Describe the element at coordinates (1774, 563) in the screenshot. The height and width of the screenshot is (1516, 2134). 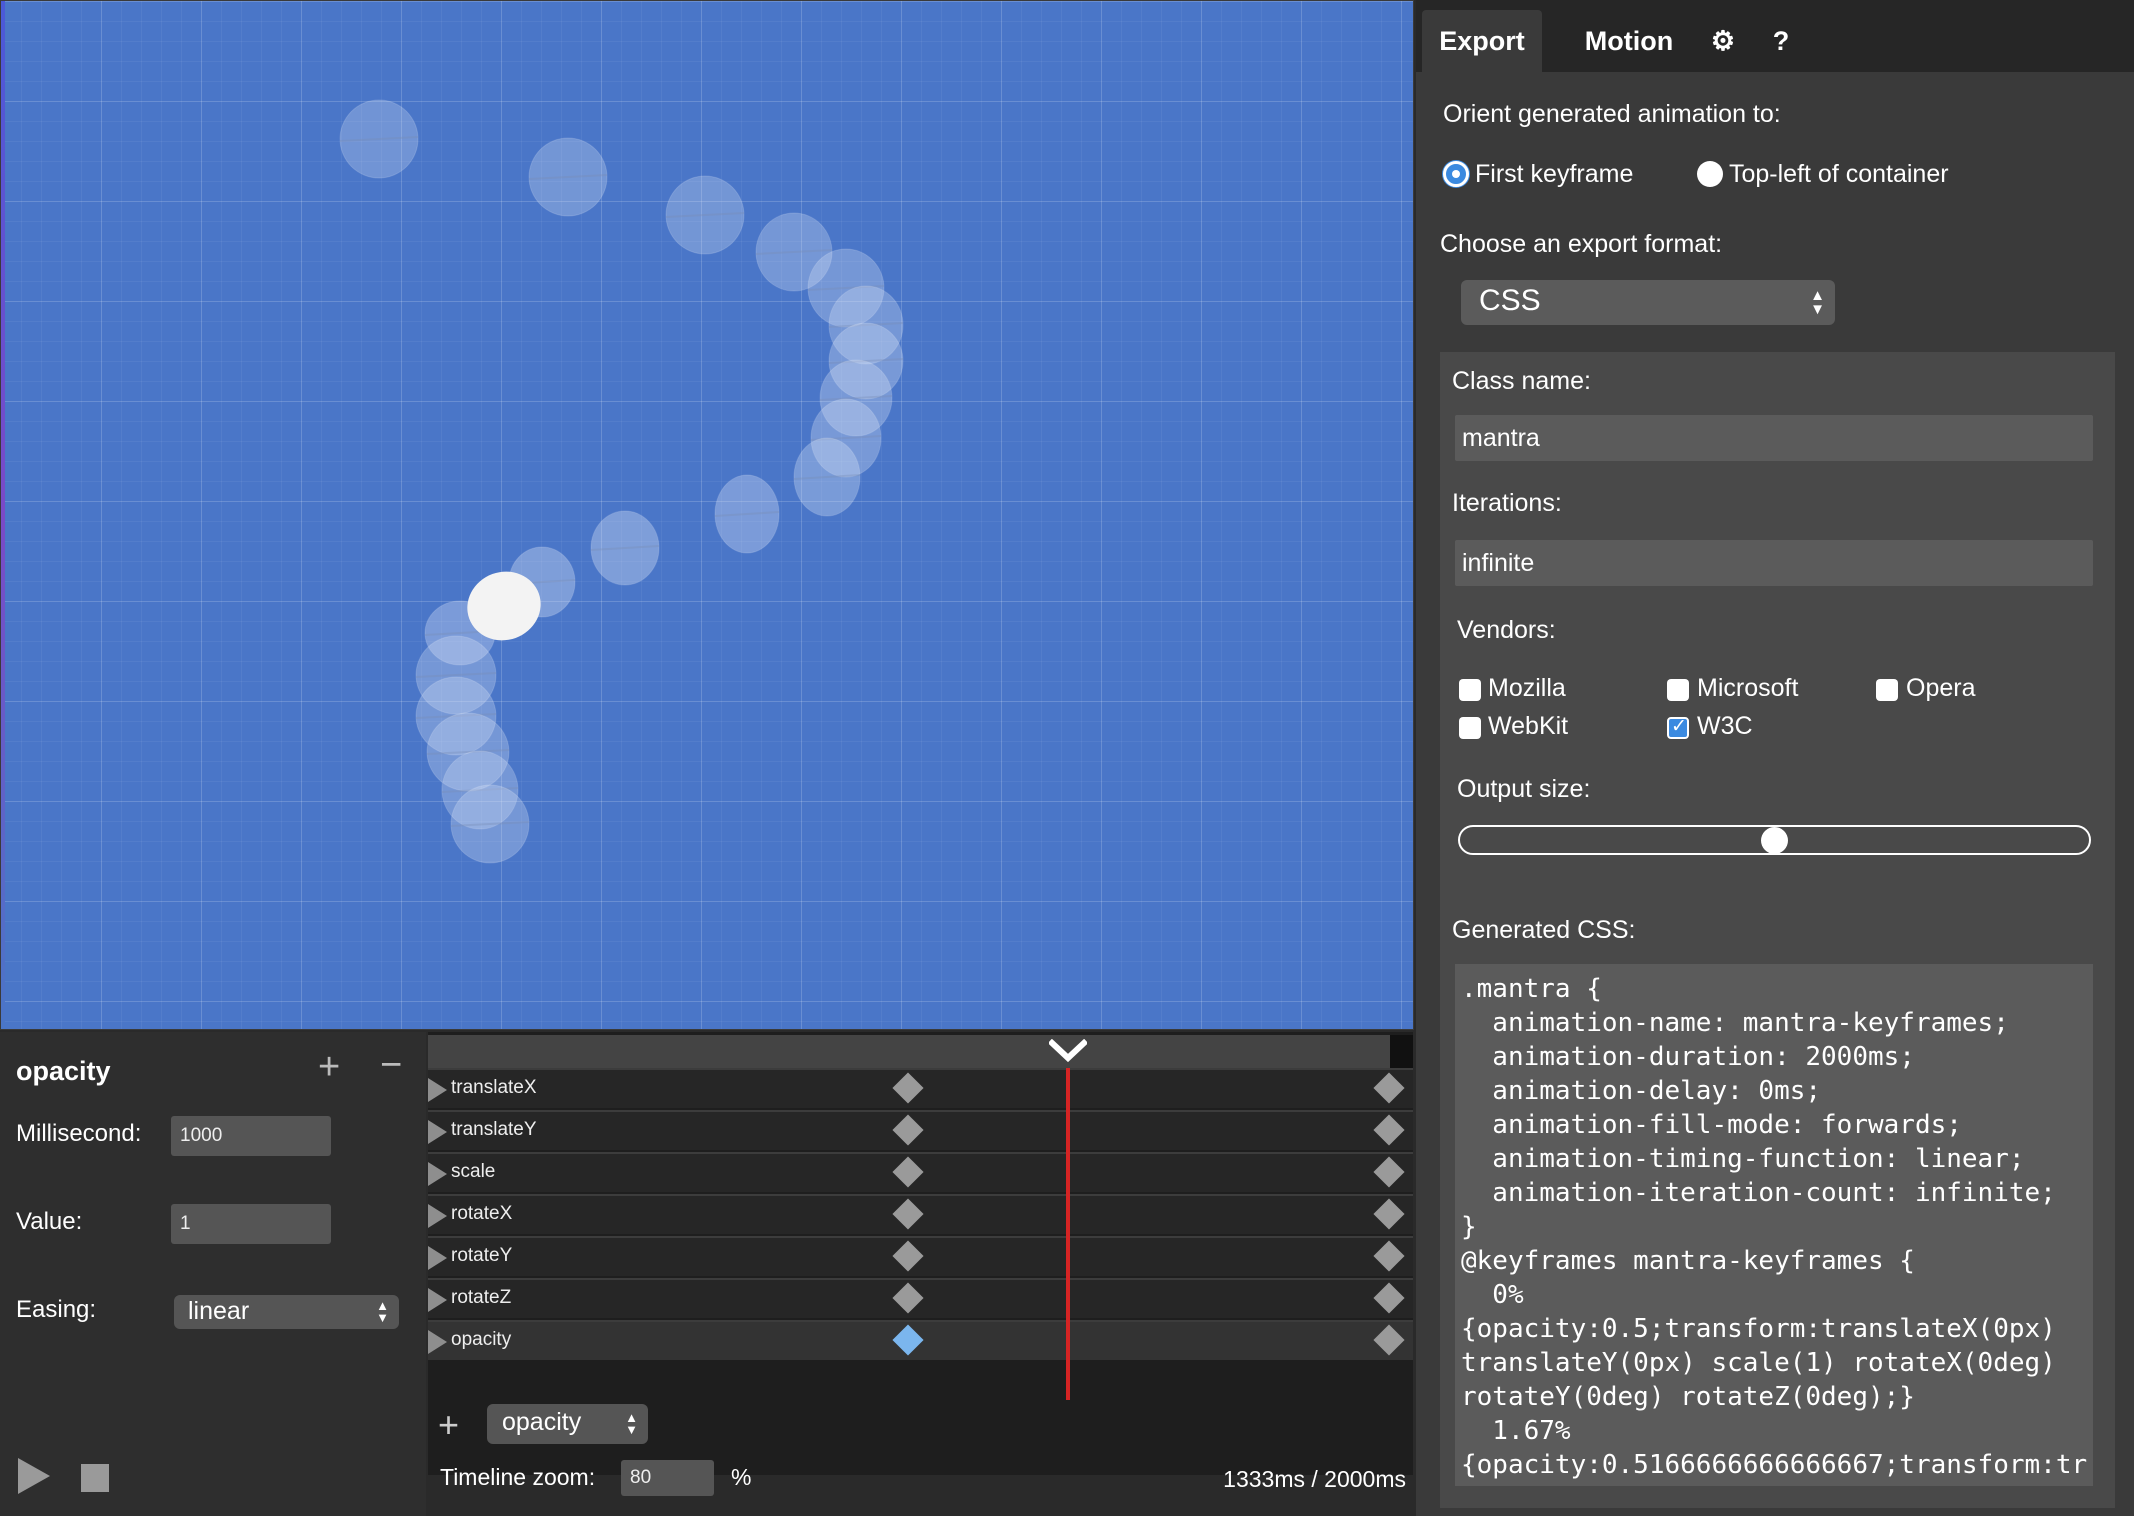
I see `iterations-input: infinite` at that location.